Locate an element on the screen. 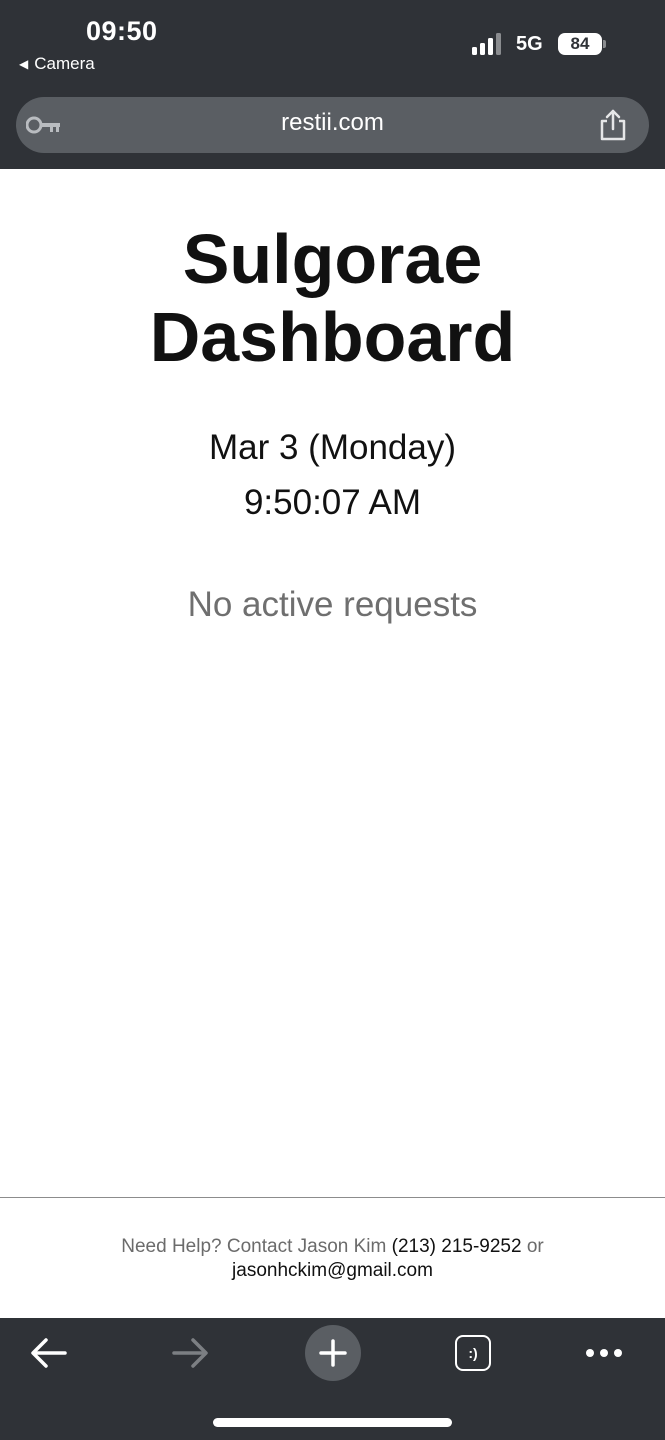 Image resolution: width=665 pixels, height=1440 pixels. footer-divider is located at coordinates (332, 1197).